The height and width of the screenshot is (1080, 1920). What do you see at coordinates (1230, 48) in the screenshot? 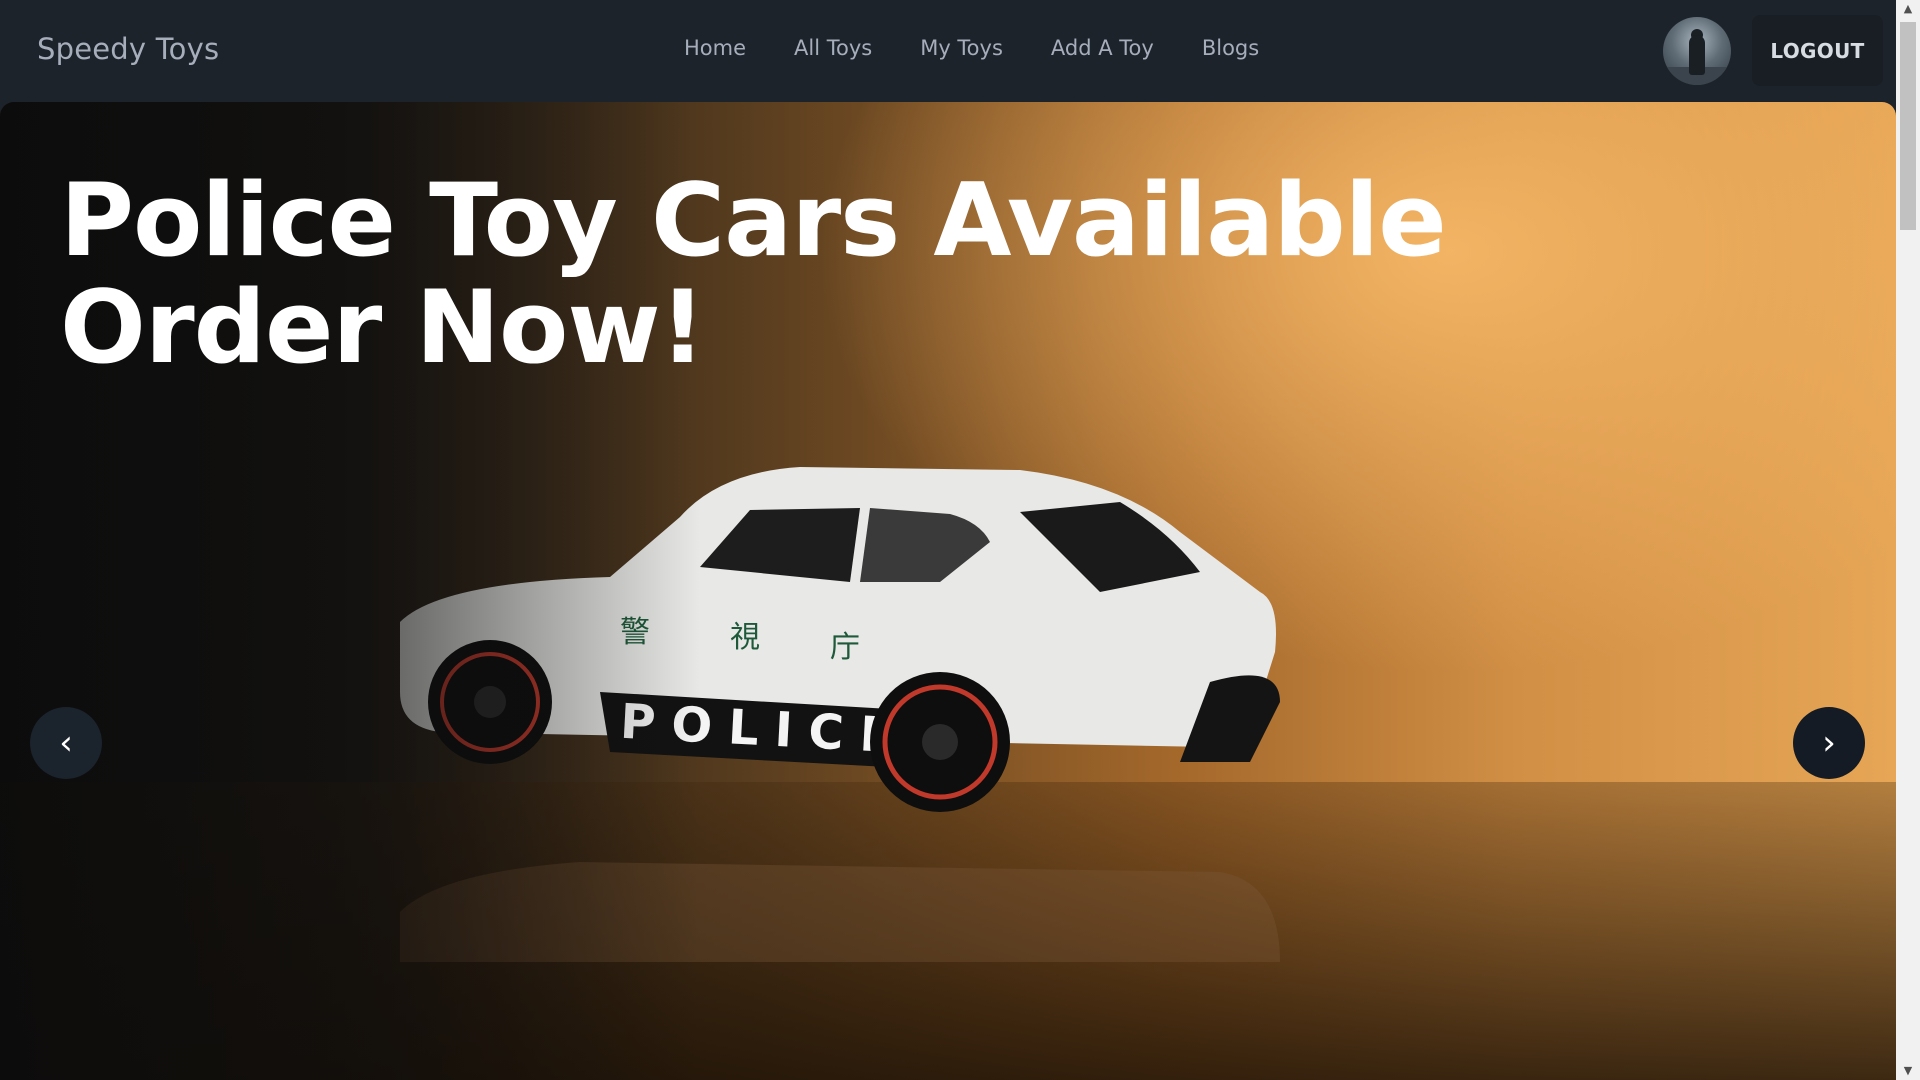
I see `nav-link-blogs: Blogs` at bounding box center [1230, 48].